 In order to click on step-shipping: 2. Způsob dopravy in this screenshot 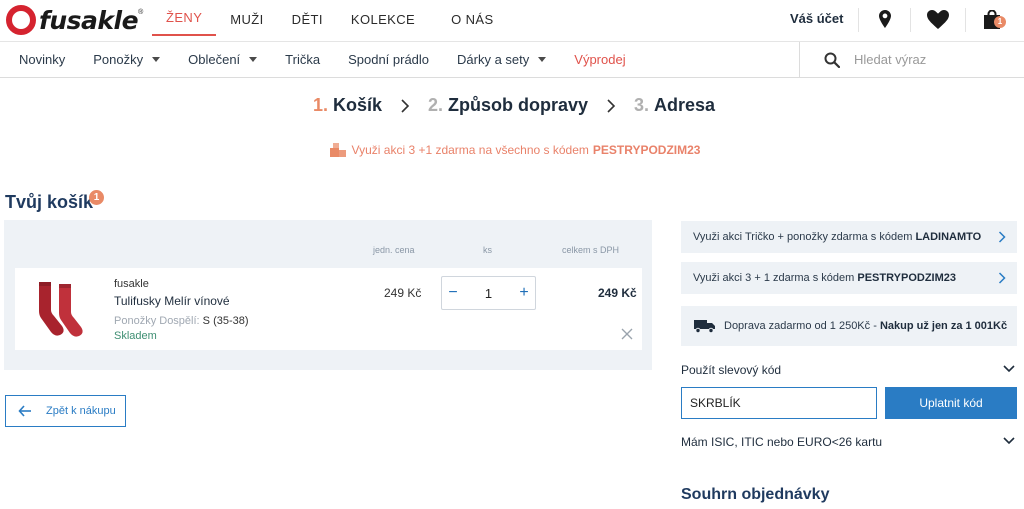, I will do `click(508, 105)`.